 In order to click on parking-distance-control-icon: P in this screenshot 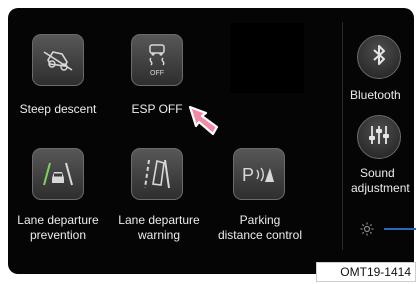, I will do `click(259, 174)`.